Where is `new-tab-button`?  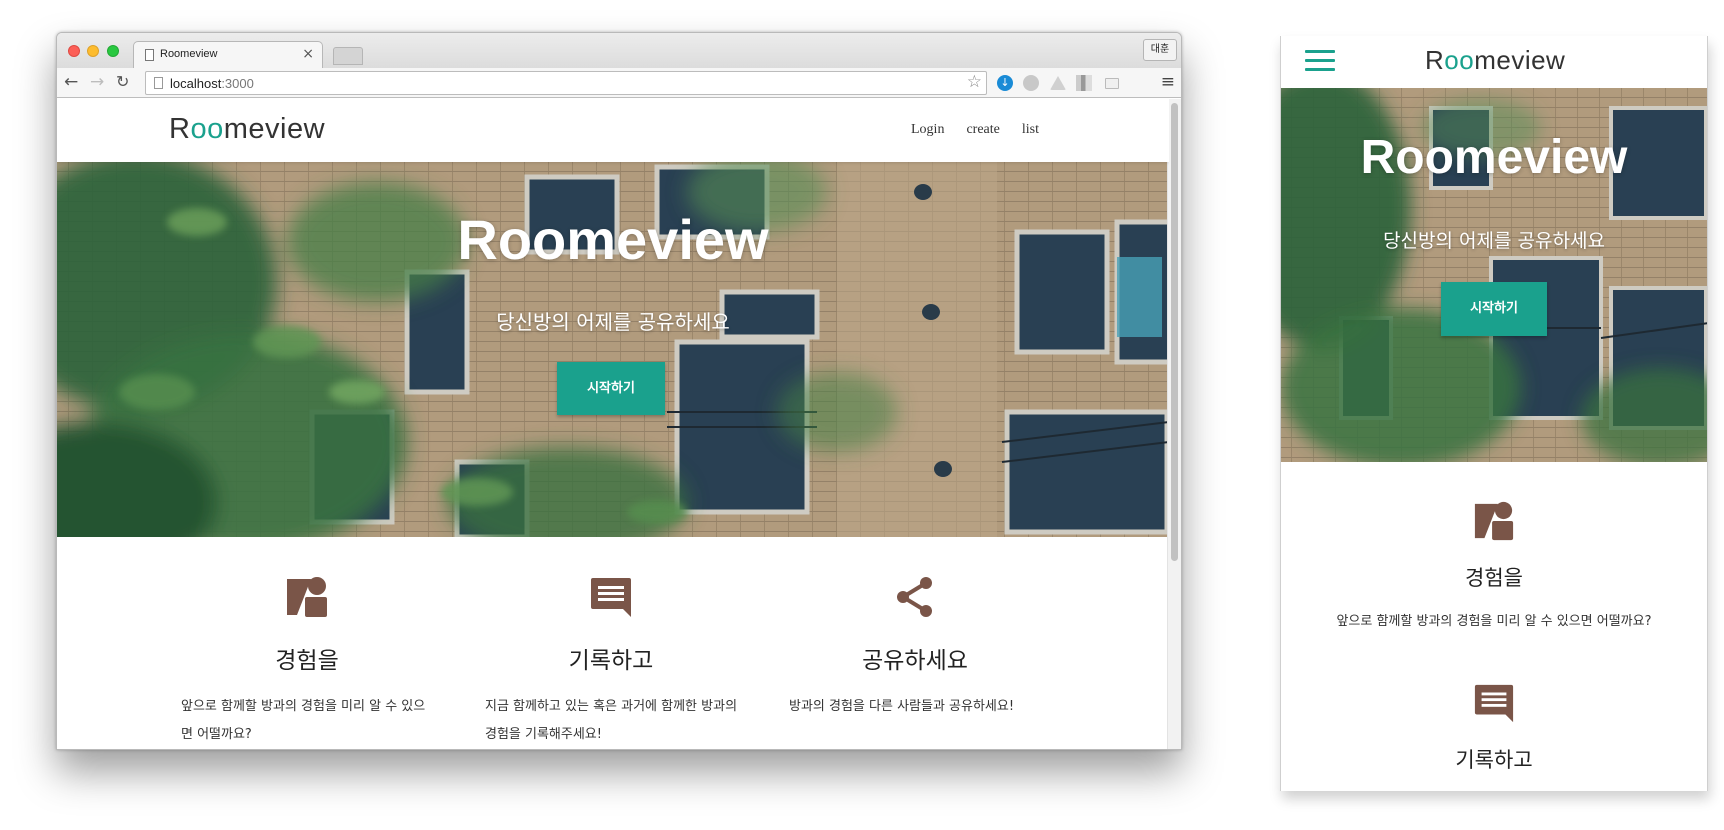 new-tab-button is located at coordinates (348, 56).